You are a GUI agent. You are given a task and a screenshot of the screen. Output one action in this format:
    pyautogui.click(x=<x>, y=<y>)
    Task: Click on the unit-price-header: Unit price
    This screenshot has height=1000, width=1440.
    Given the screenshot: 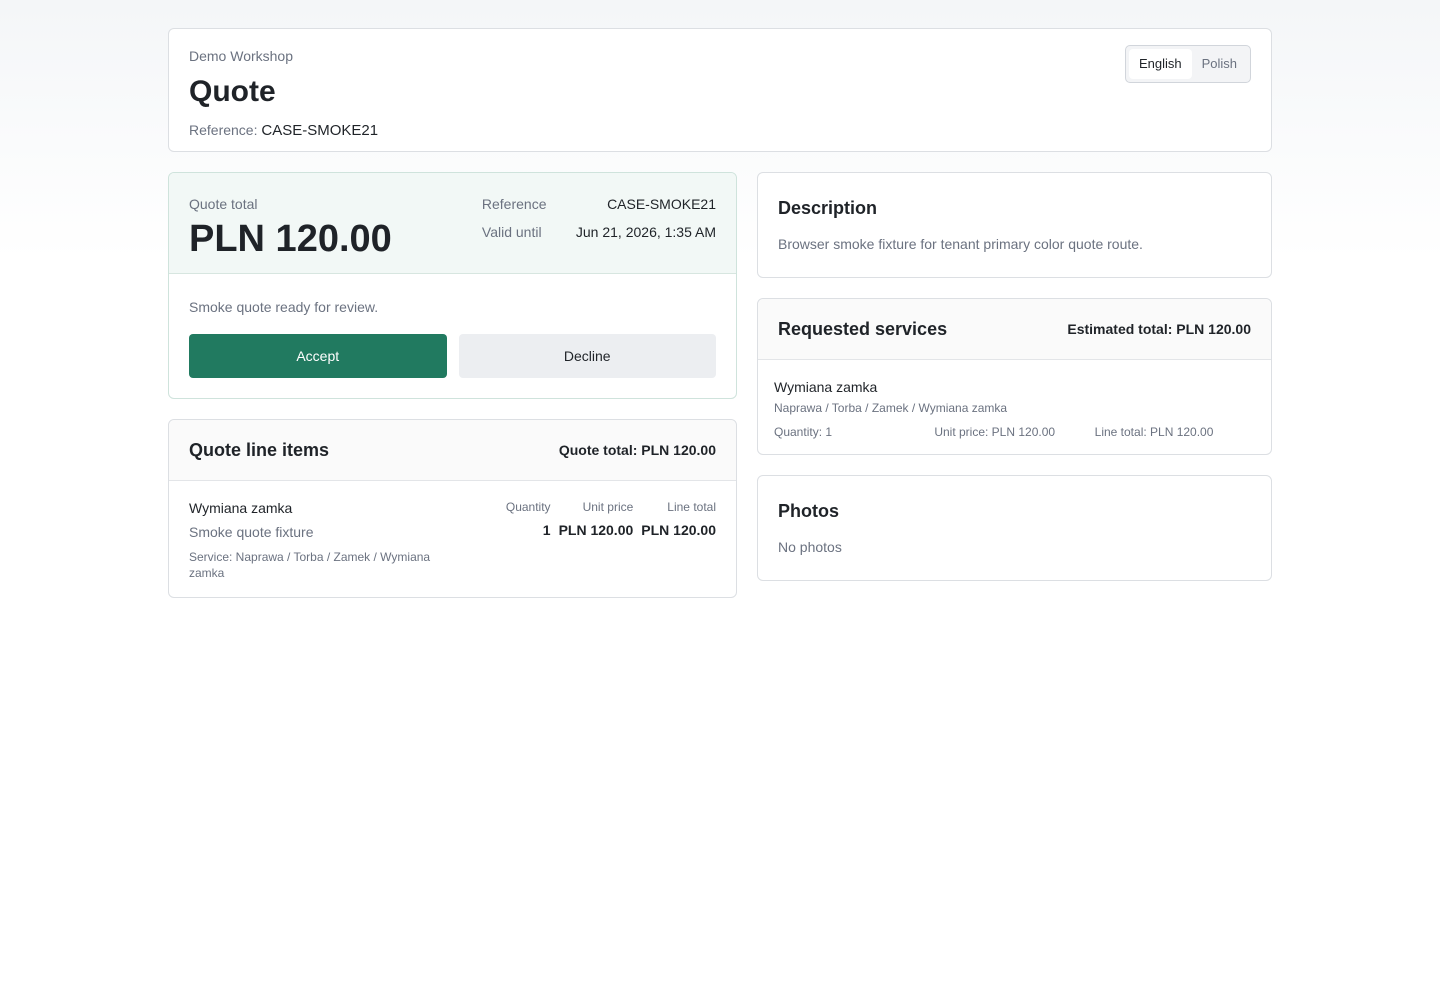 What is the action you would take?
    pyautogui.click(x=608, y=507)
    